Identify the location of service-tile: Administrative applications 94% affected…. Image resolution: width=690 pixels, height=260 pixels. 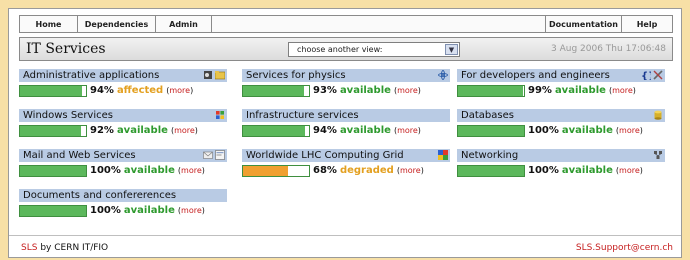
(123, 83).